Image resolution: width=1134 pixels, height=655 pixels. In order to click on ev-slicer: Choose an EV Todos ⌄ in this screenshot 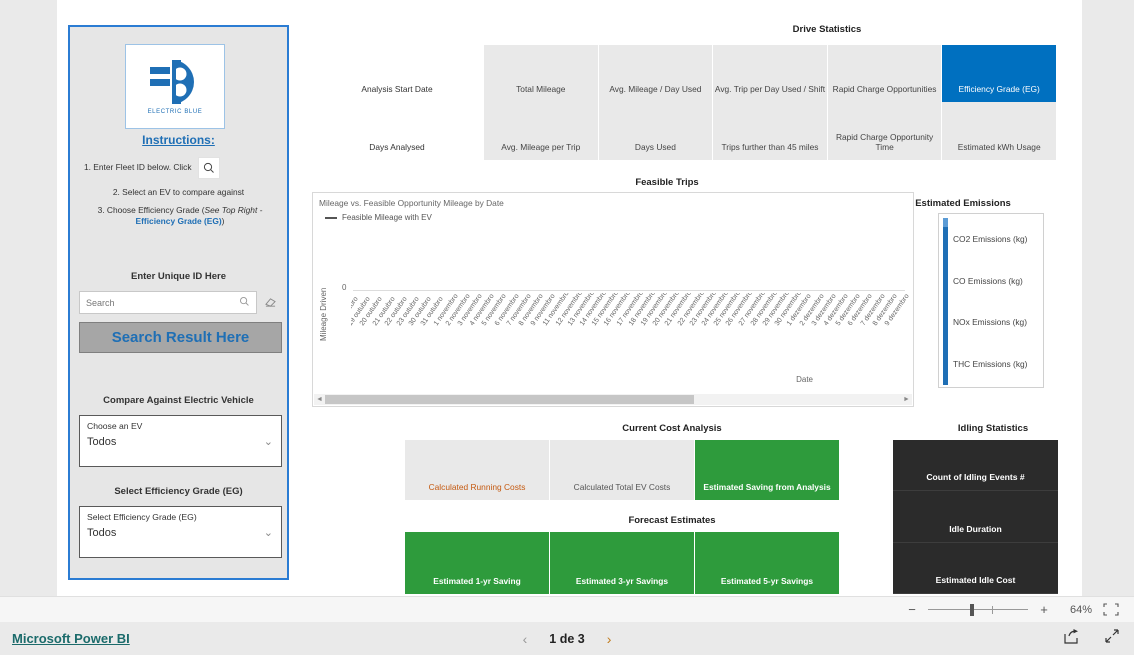, I will do `click(180, 441)`.